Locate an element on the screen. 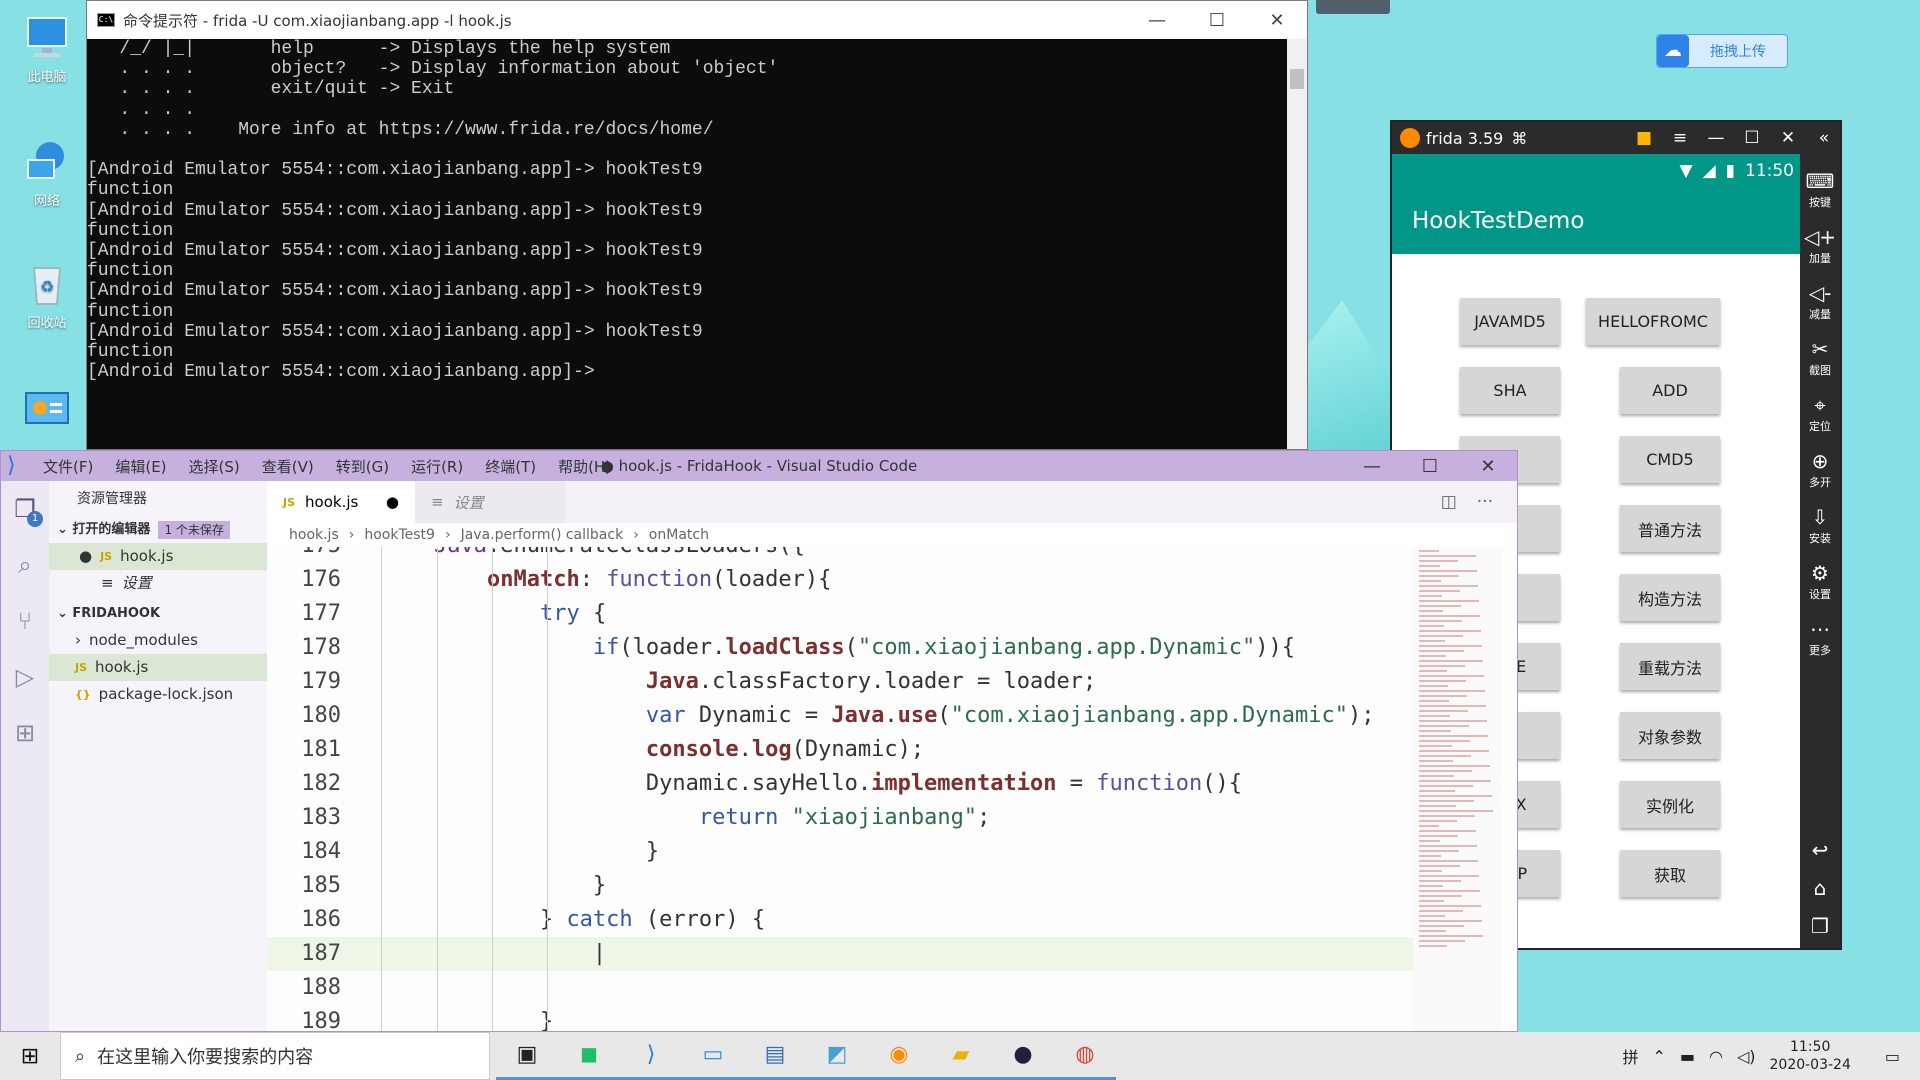  chevron-up-icon: ⌃ is located at coordinates (1658, 1056).